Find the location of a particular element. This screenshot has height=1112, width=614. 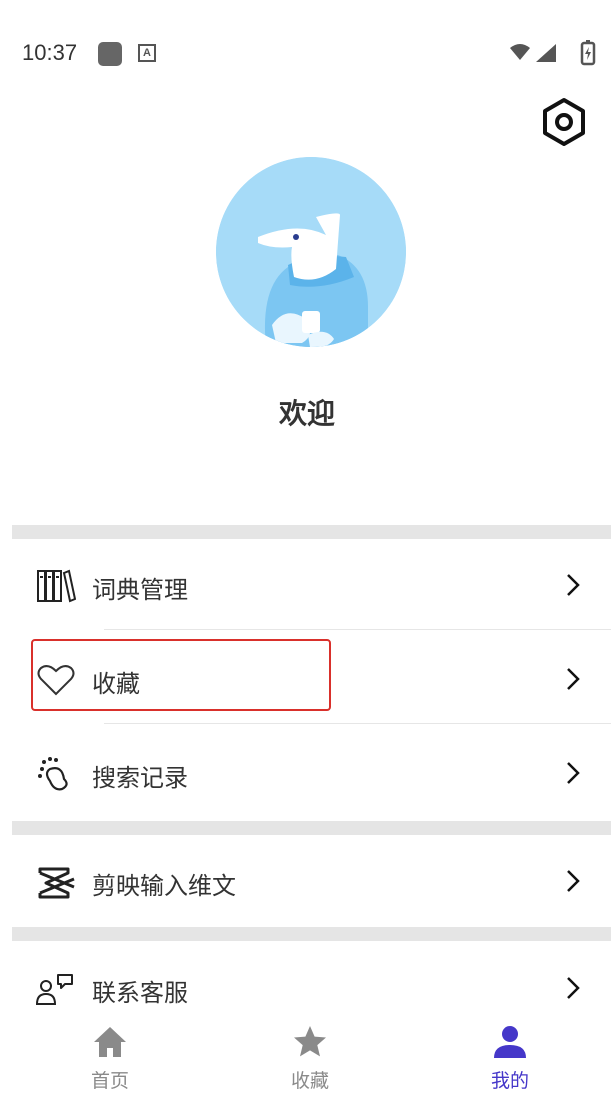

menu-item-favorites: 收藏 is located at coordinates (311, 679).